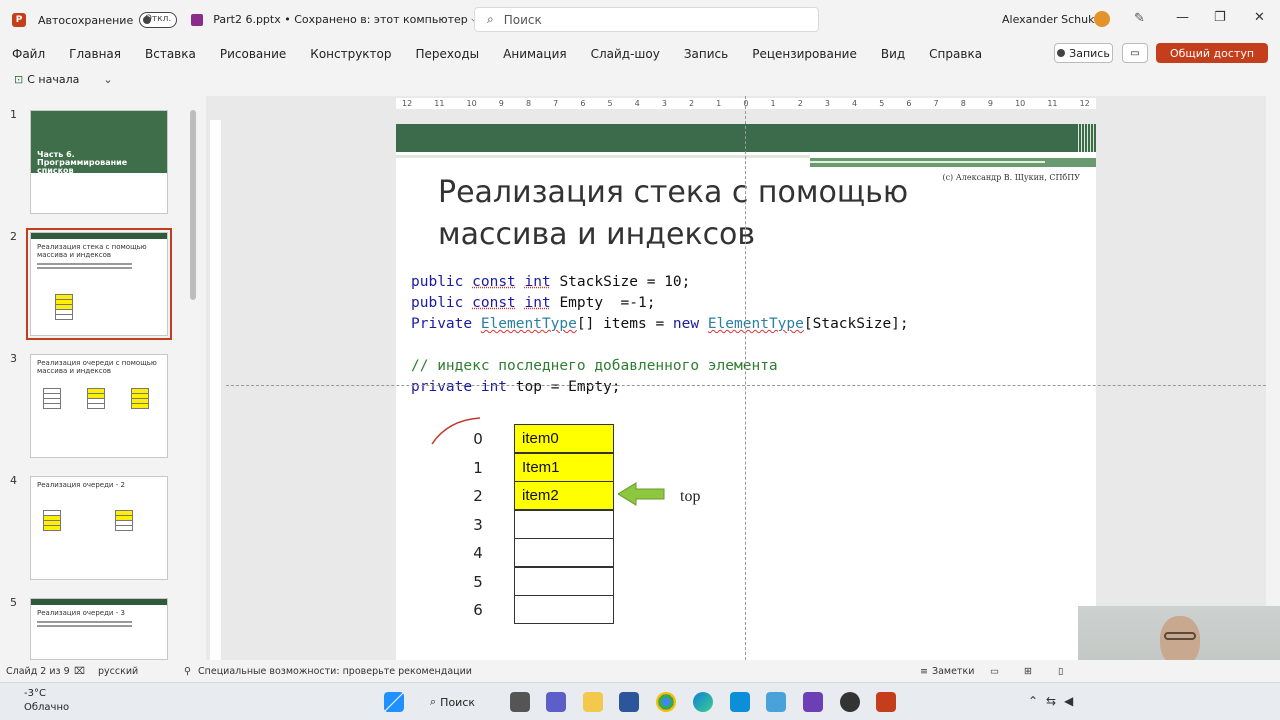 This screenshot has height=720, width=1280. Describe the element at coordinates (79, 671) in the screenshot. I see `spellcheck-icon: ⌧` at that location.